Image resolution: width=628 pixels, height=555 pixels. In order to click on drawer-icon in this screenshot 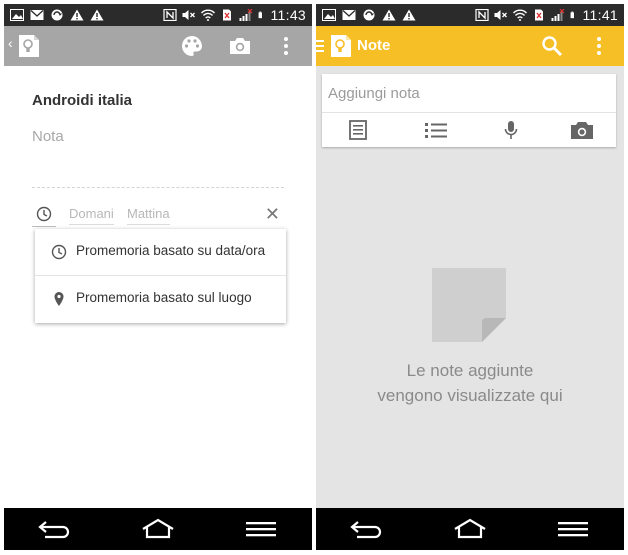, I will do `click(320, 46)`.